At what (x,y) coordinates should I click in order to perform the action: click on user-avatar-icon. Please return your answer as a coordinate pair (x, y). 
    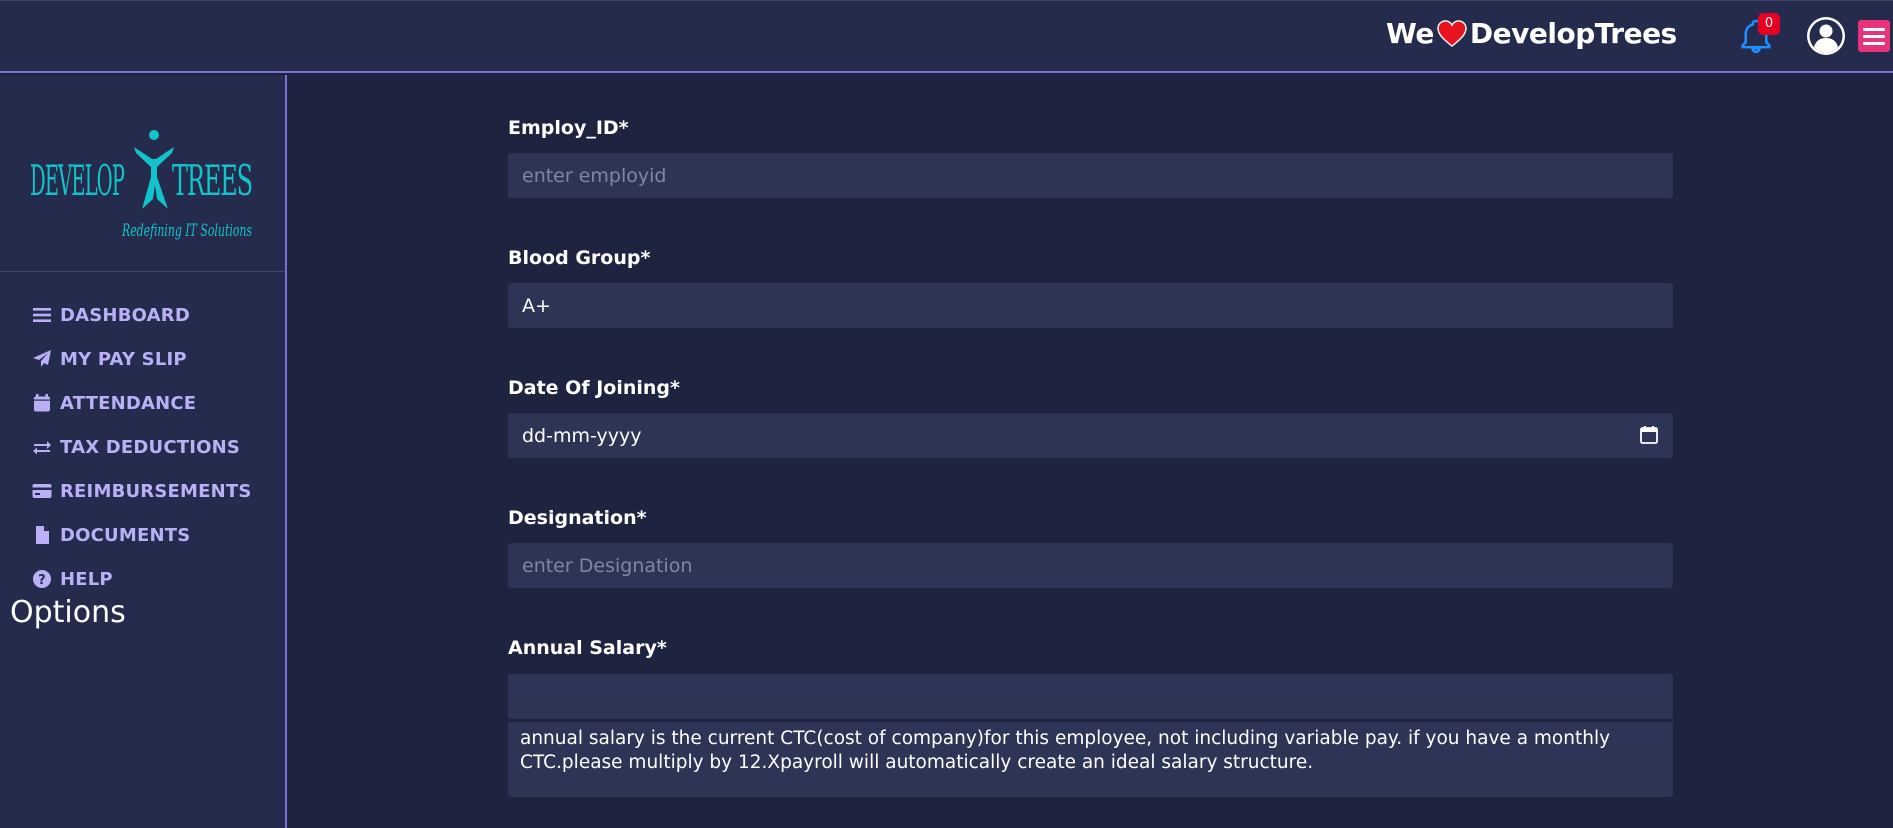
    Looking at the image, I should click on (1826, 36).